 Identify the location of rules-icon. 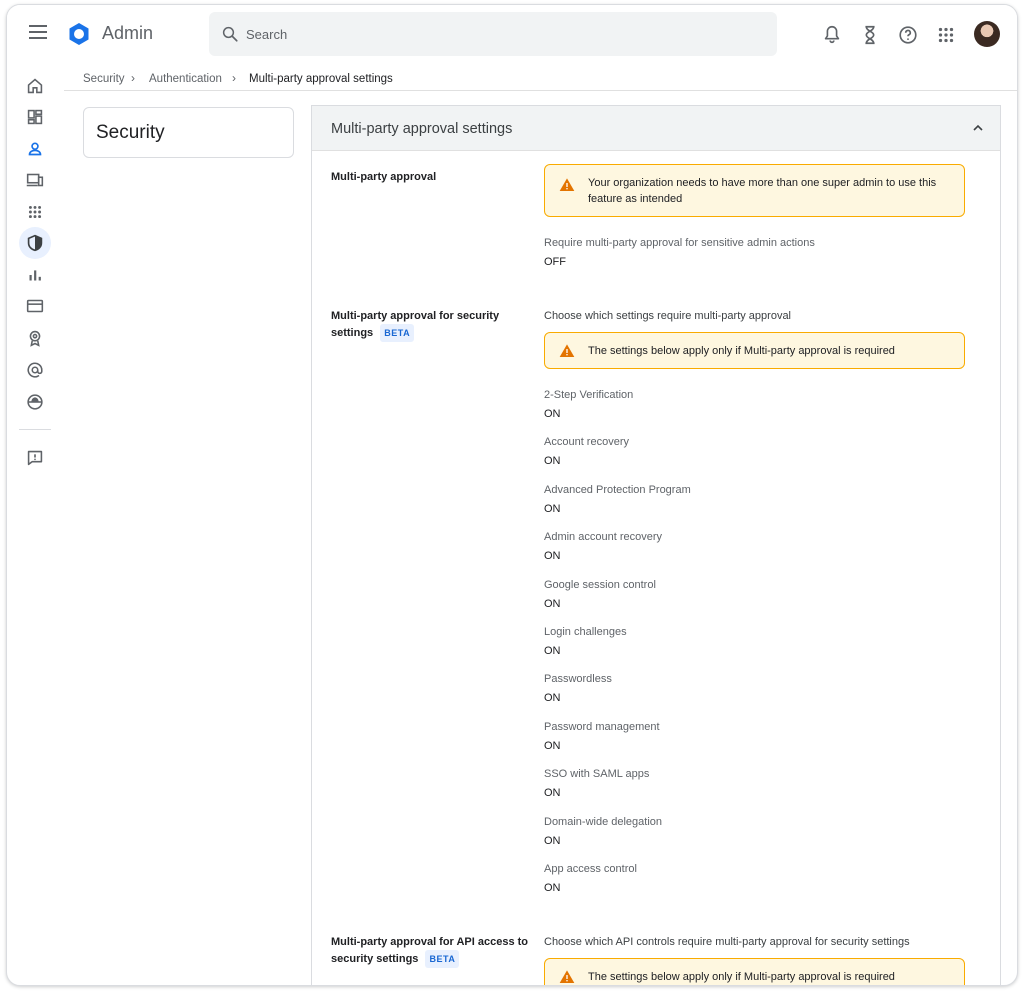
(35, 338).